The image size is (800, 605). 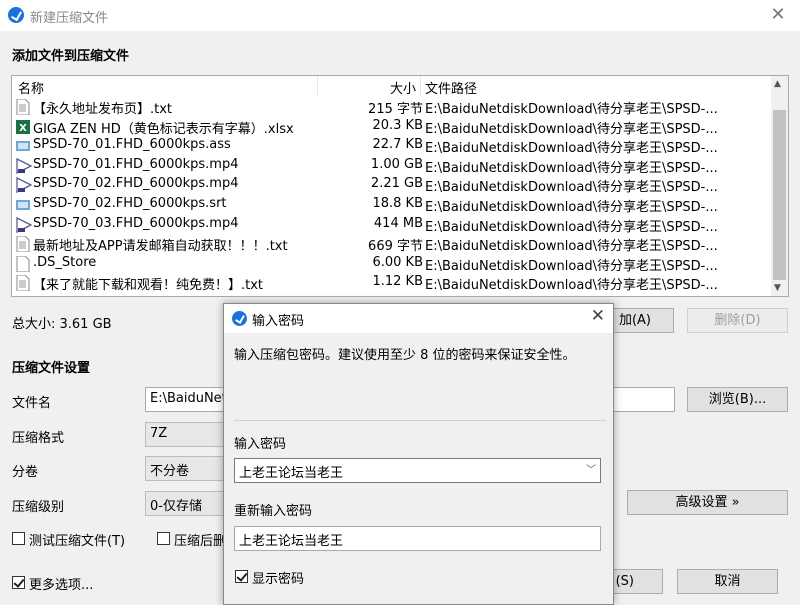 What do you see at coordinates (598, 316) in the screenshot?
I see `dialog-close-icon: ✕` at bounding box center [598, 316].